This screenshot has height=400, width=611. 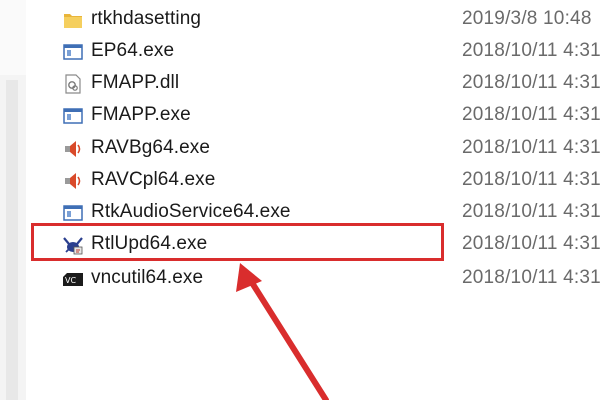 What do you see at coordinates (333, 149) in the screenshot?
I see `file-row-ravbg64: RAVBg64.exe 2018/10/11 4:31` at bounding box center [333, 149].